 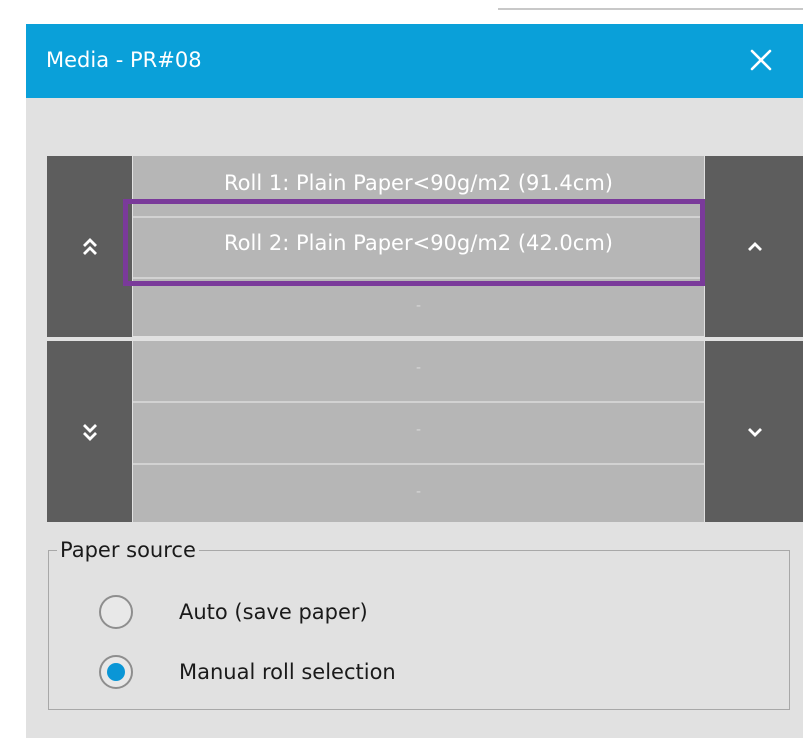 I want to click on roll-item-label: Roll 2: Plain Paper<90g/m2 (42.0cm), so click(x=418, y=243).